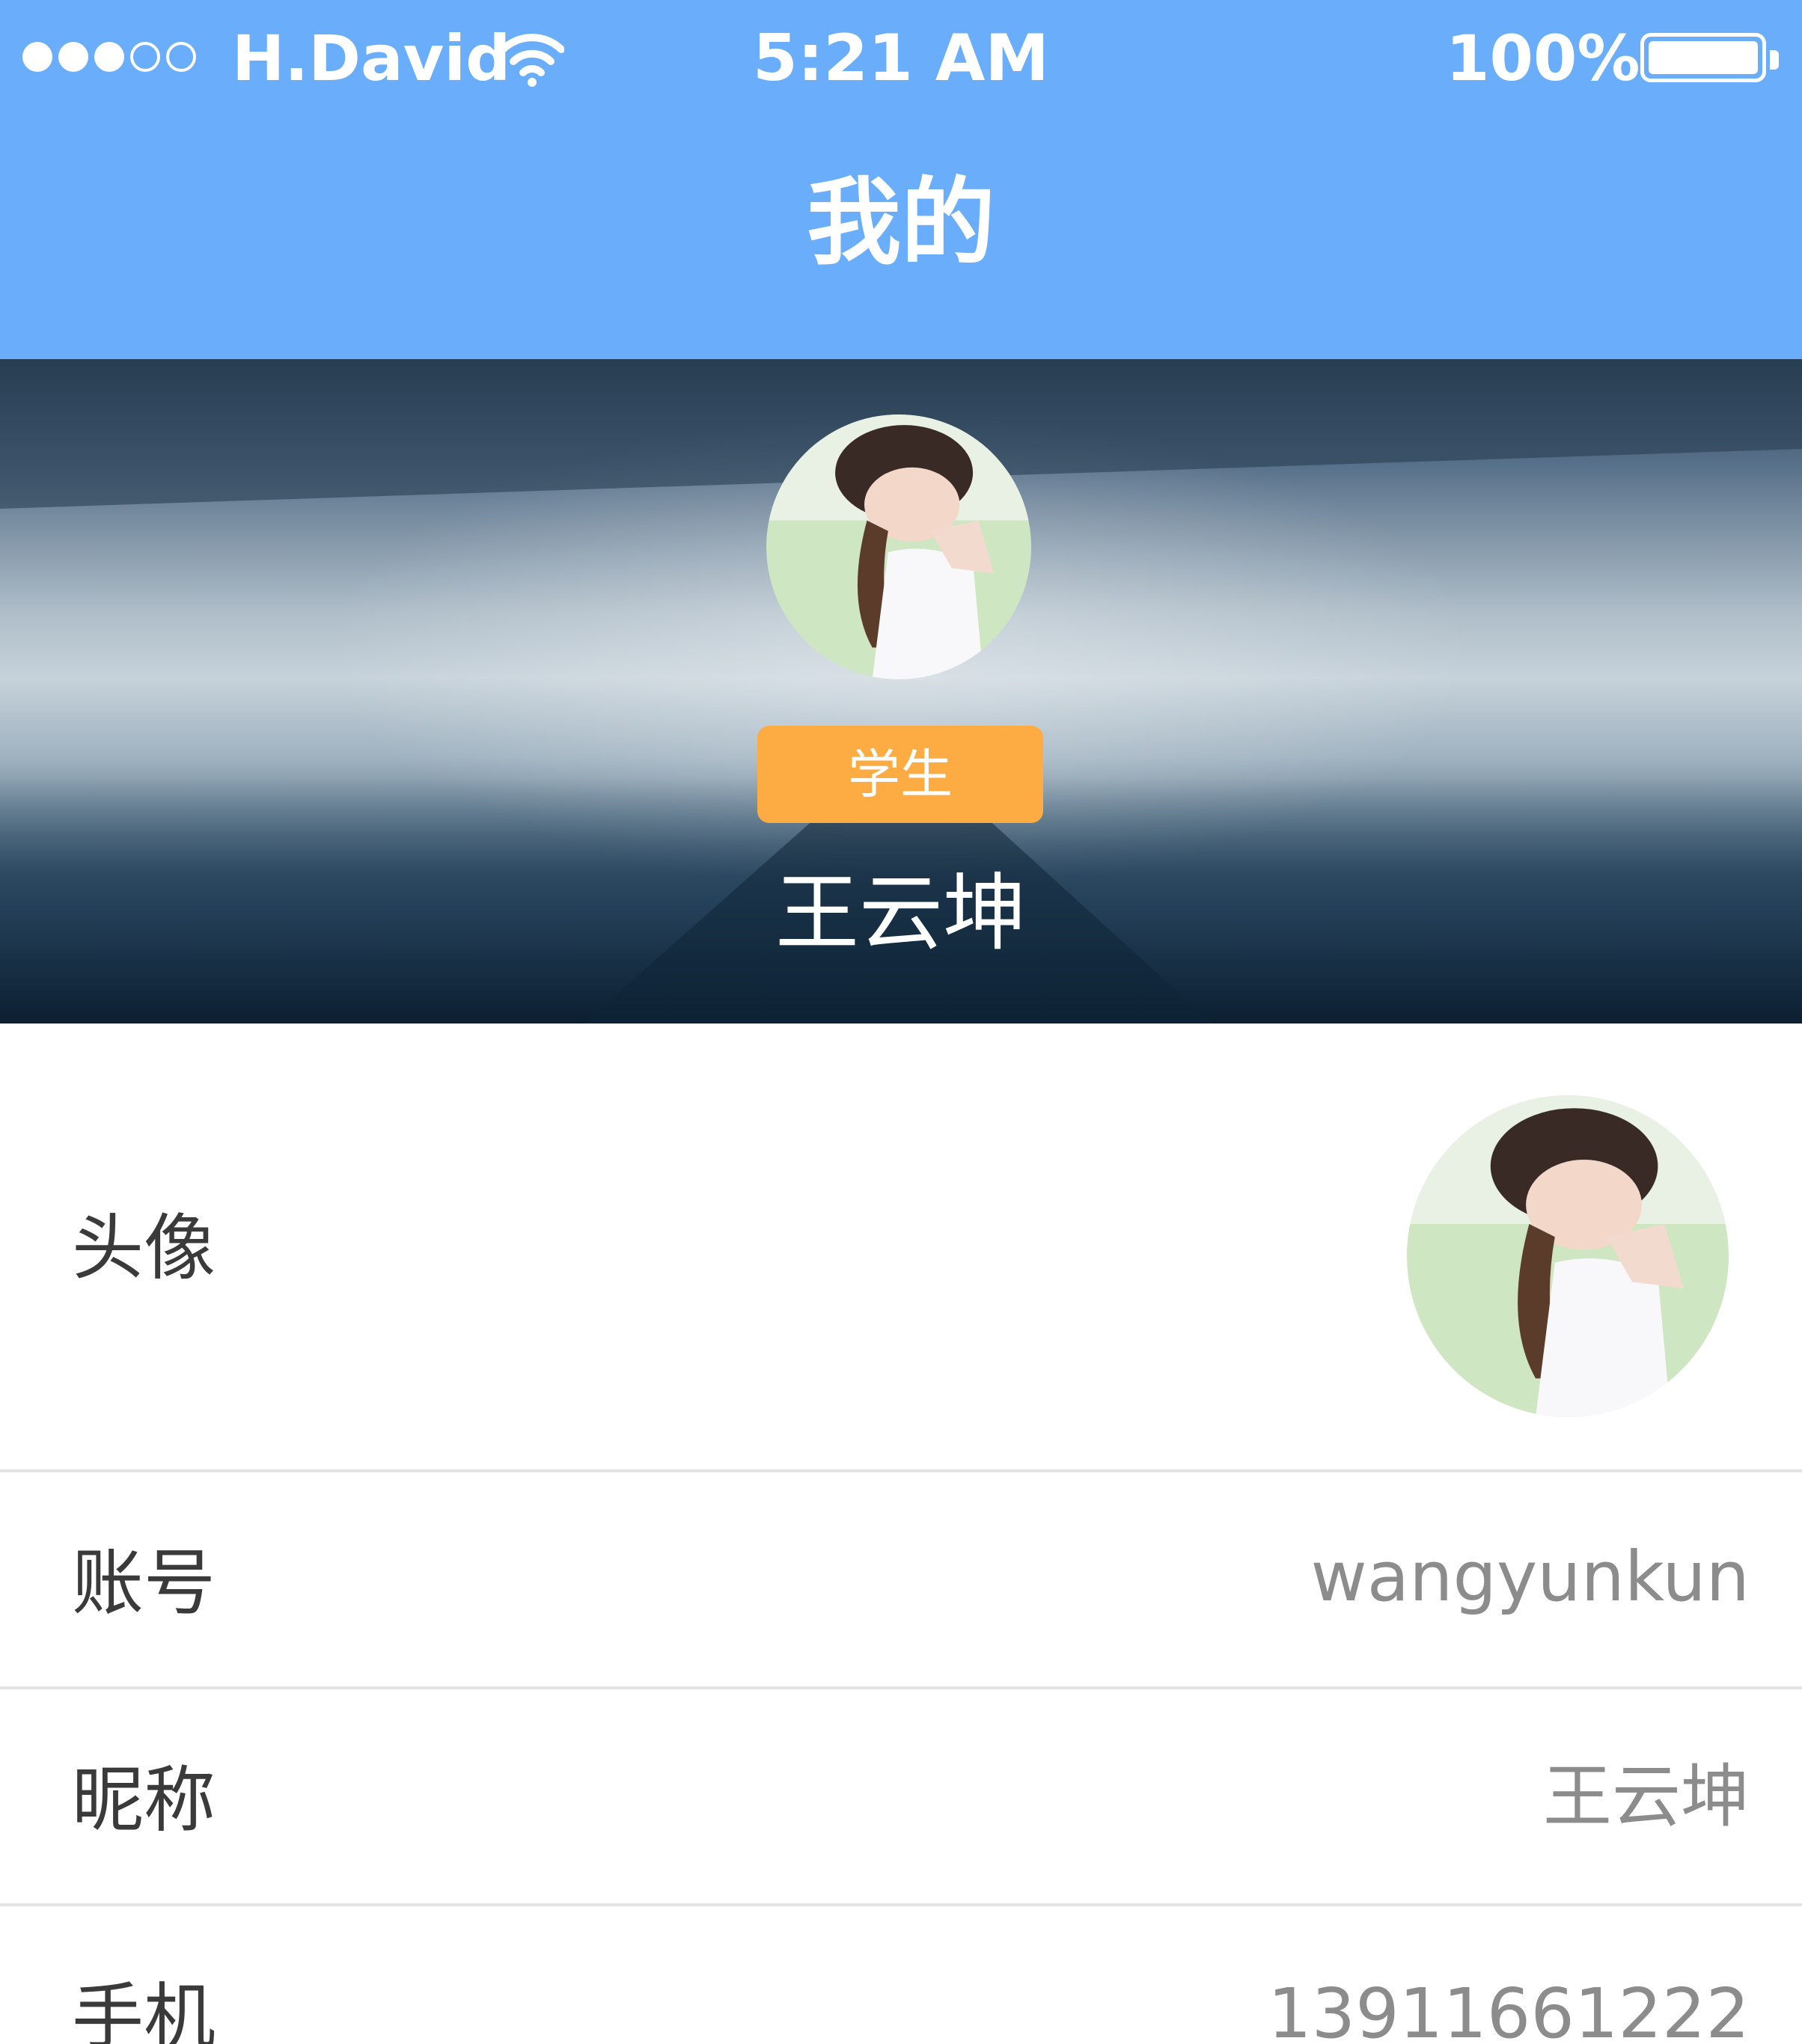 The height and width of the screenshot is (2044, 1802). Describe the element at coordinates (144, 2009) in the screenshot. I see `row-label: 手机` at that location.